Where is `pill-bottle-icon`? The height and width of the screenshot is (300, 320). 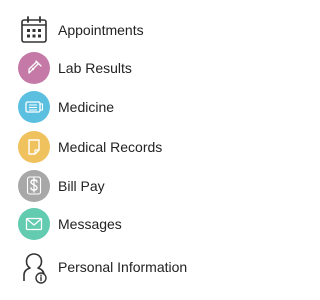
pill-bottle-icon is located at coordinates (34, 107).